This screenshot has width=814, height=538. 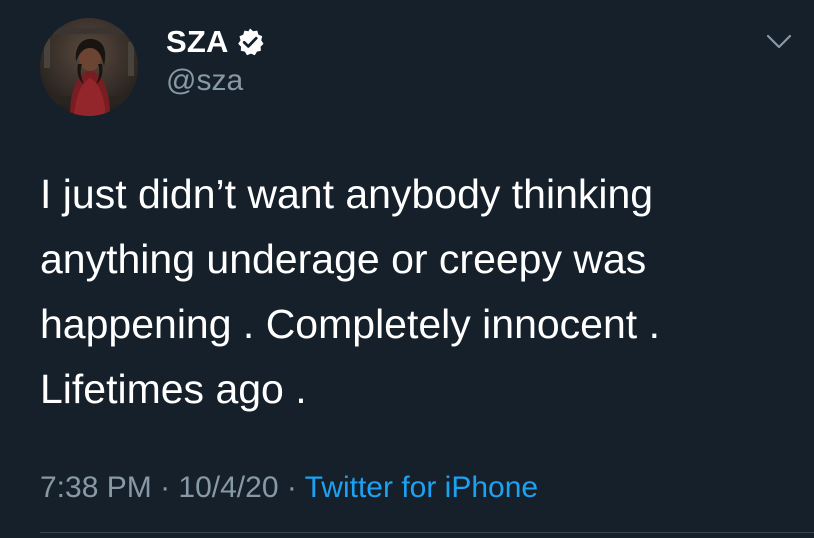 I want to click on author-handle: @sza, so click(x=204, y=81).